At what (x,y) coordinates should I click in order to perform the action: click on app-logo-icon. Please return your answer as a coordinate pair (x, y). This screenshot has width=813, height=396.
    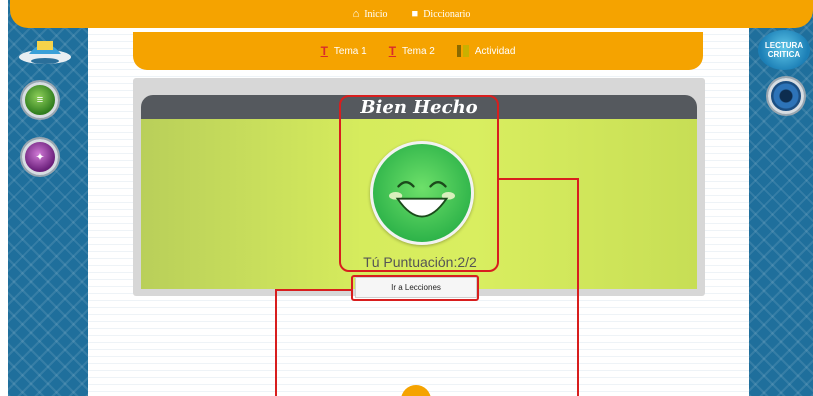
    Looking at the image, I should click on (45, 49).